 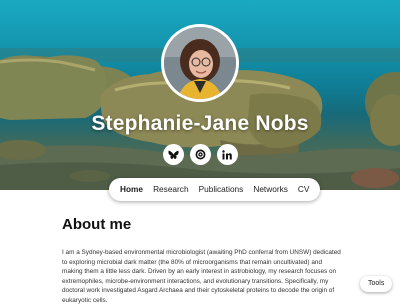 I want to click on nav-publications: Publications, so click(x=221, y=189).